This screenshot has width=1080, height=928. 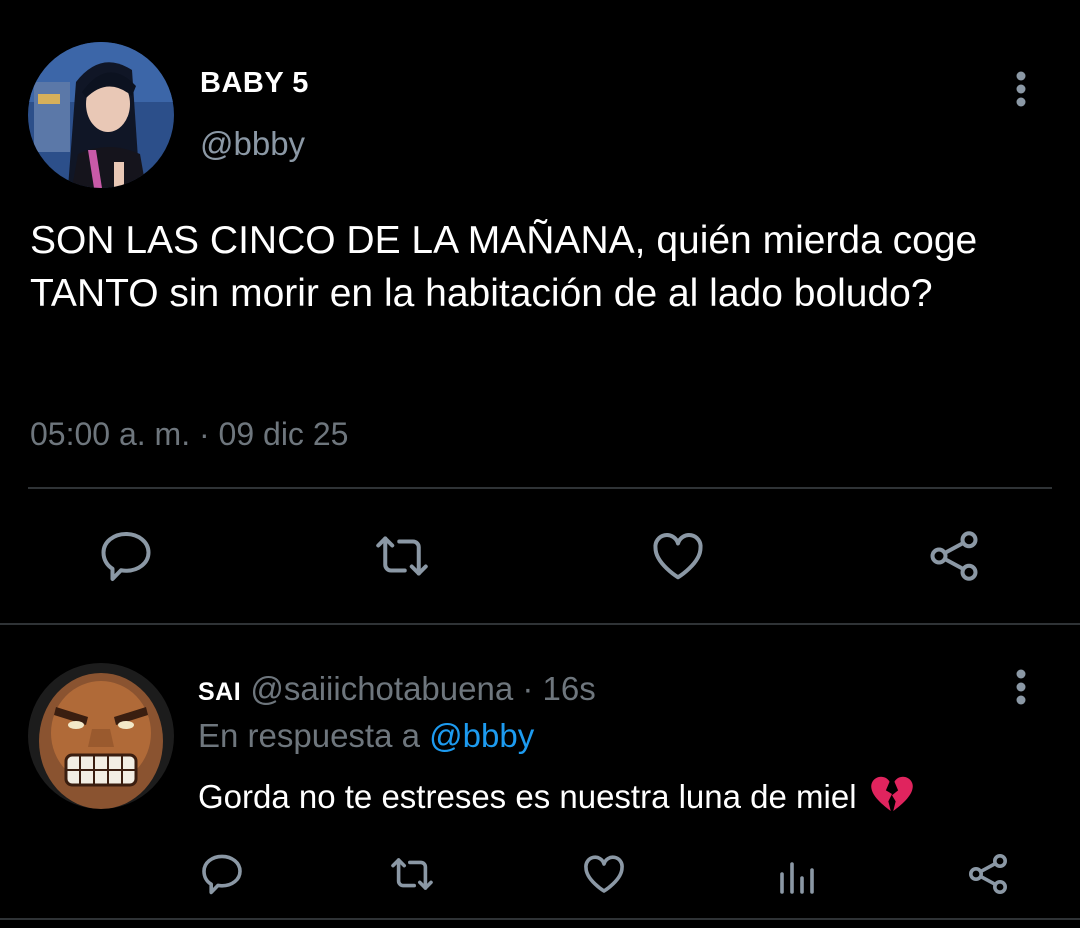 What do you see at coordinates (219, 692) in the screenshot?
I see `reply-author-name: SAI` at bounding box center [219, 692].